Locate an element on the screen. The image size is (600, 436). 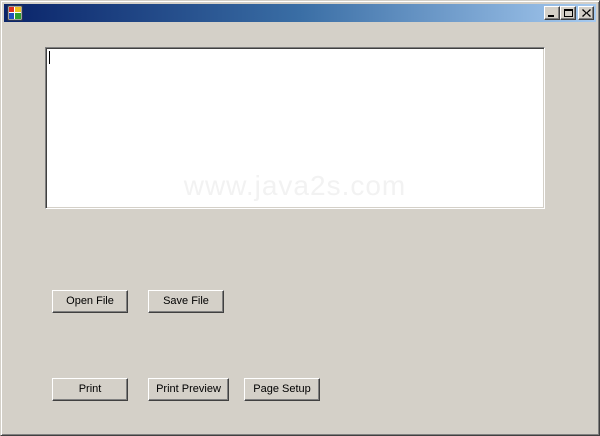
close-icon is located at coordinates (586, 13).